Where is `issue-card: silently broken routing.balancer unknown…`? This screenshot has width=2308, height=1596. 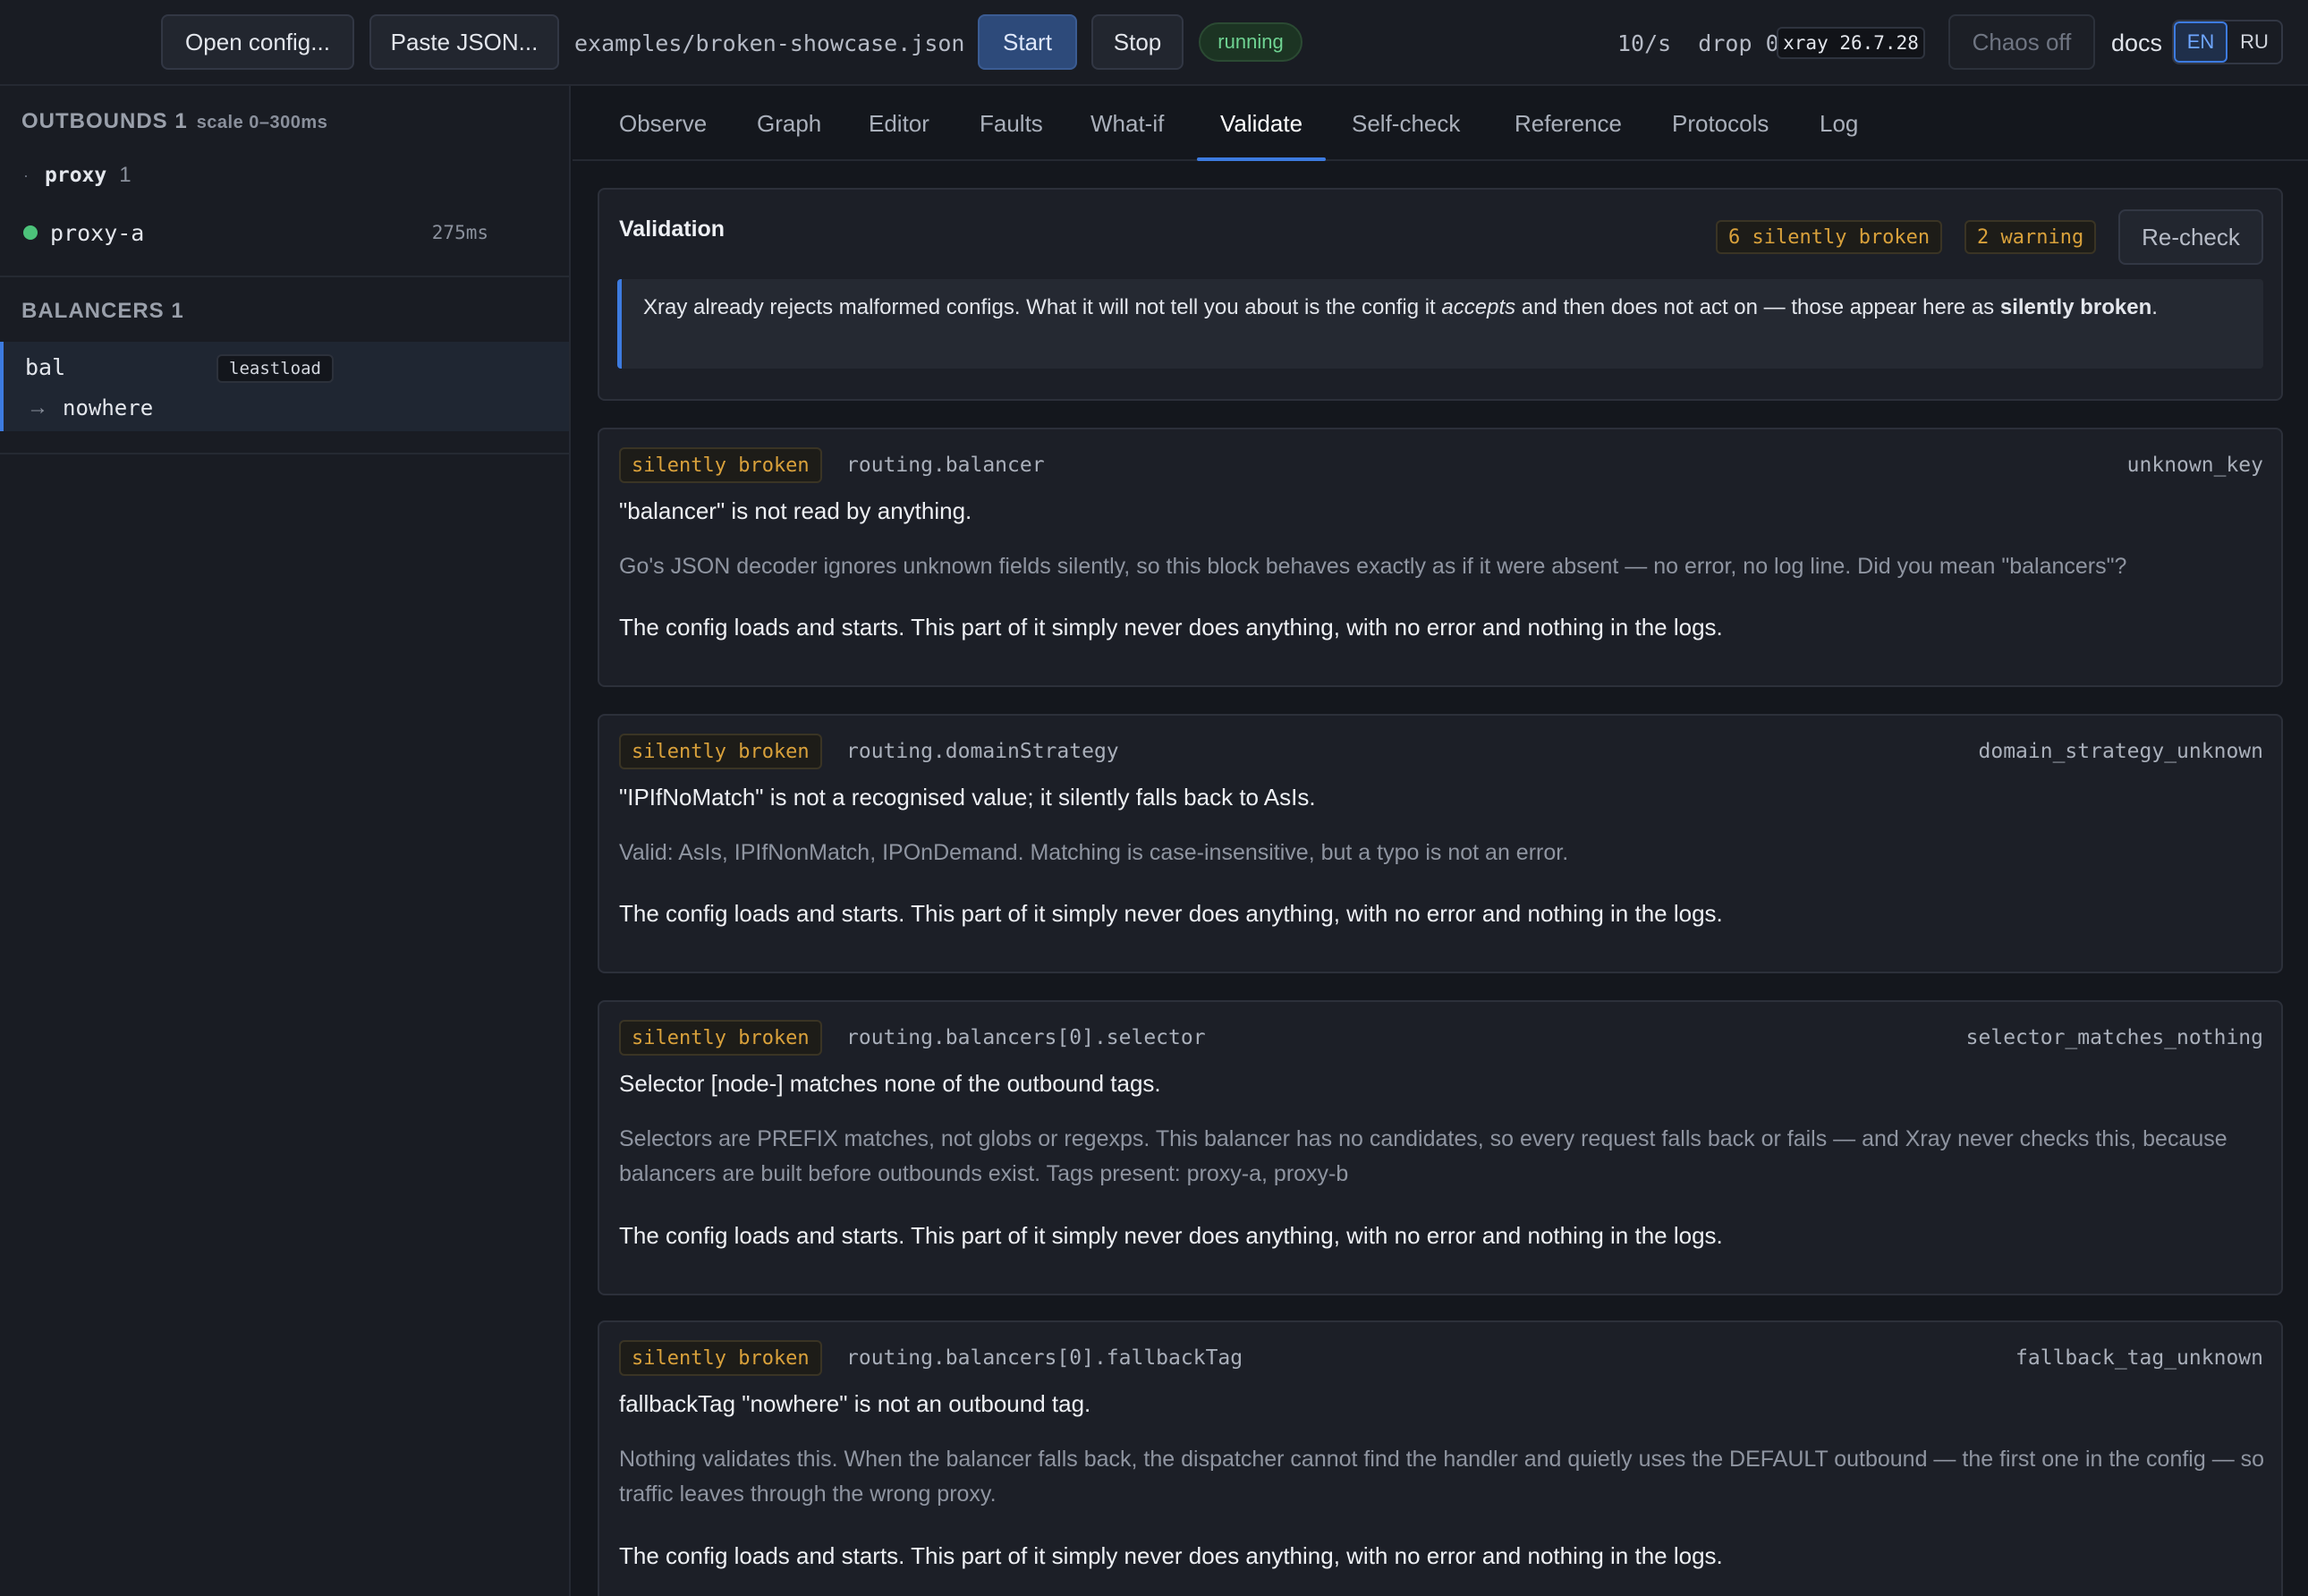
issue-card: silently broken routing.balancer unknown… is located at coordinates (1440, 557).